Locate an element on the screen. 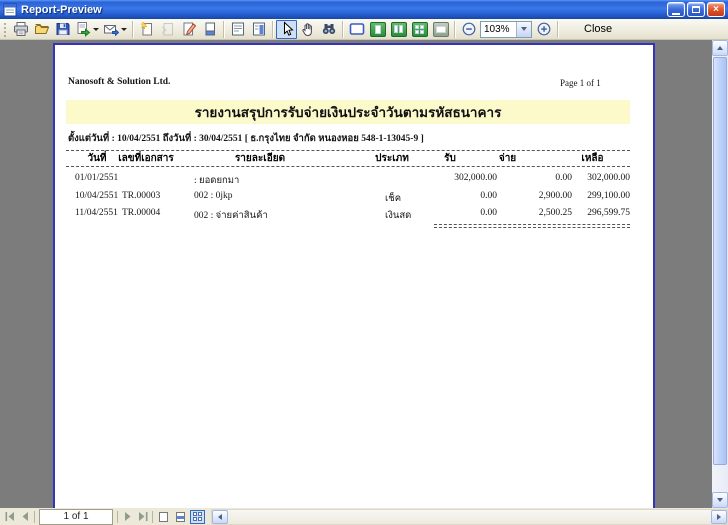  report-style-button is located at coordinates (237, 29).